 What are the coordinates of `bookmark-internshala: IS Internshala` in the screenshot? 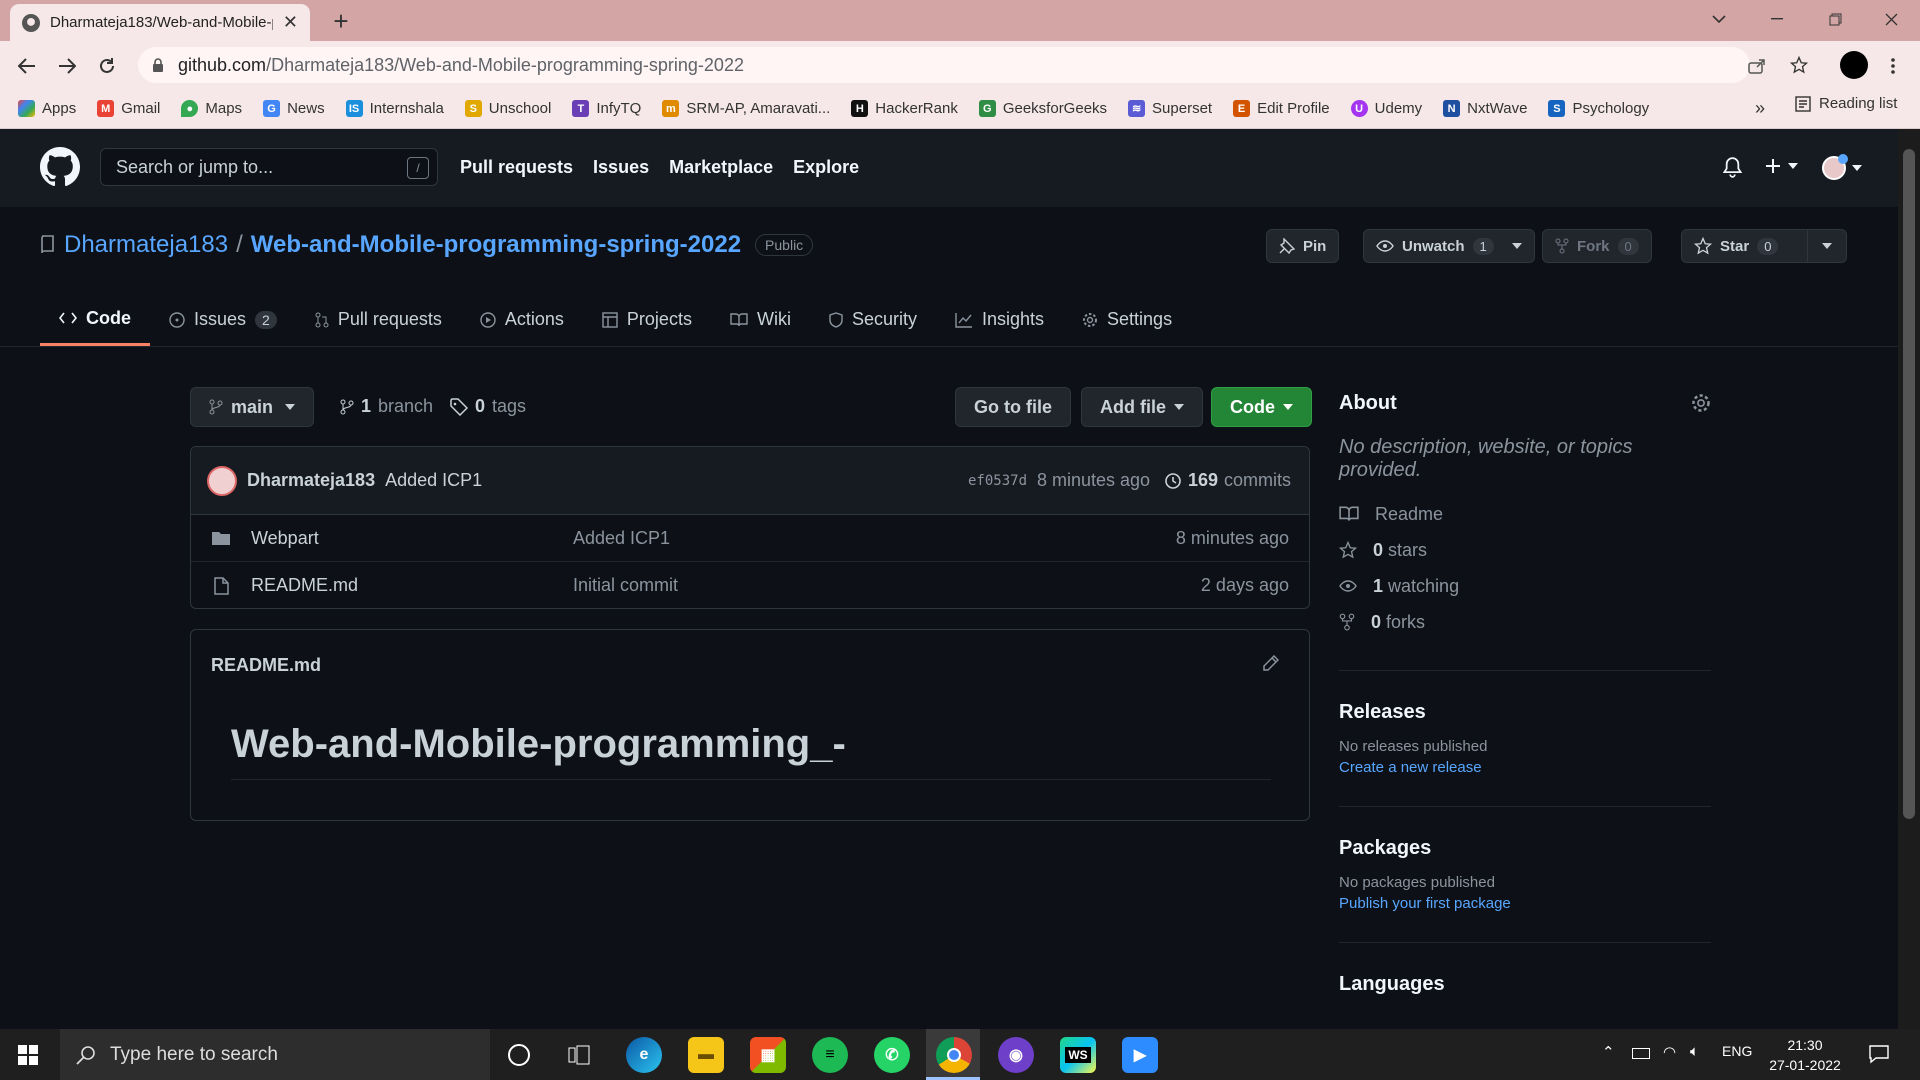 It's located at (394, 108).